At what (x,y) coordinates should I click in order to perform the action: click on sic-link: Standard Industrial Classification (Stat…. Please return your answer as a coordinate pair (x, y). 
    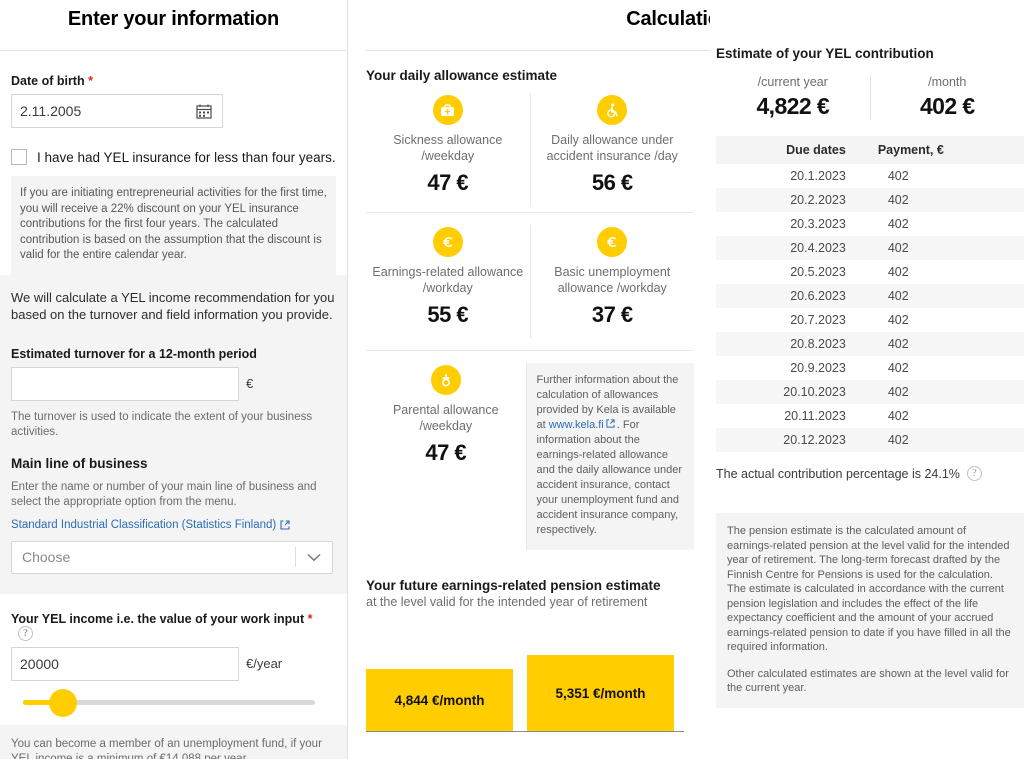
    Looking at the image, I should click on (150, 525).